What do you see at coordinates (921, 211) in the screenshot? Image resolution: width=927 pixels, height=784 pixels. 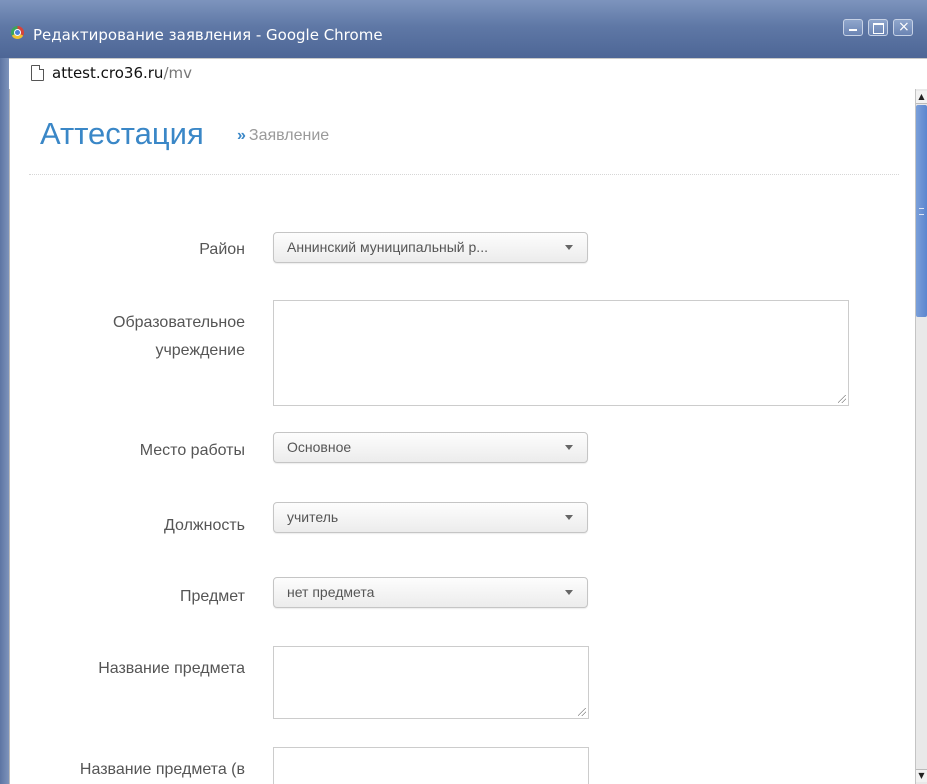 I see `scrollbar-thumb` at bounding box center [921, 211].